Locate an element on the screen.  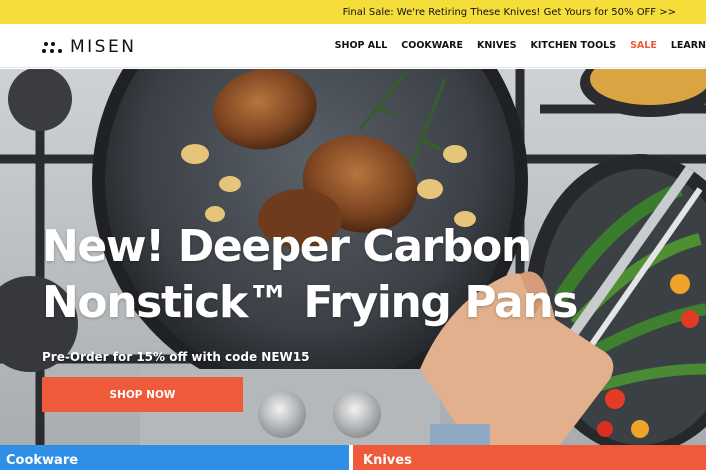
category-knives: Knives is located at coordinates (529, 457).